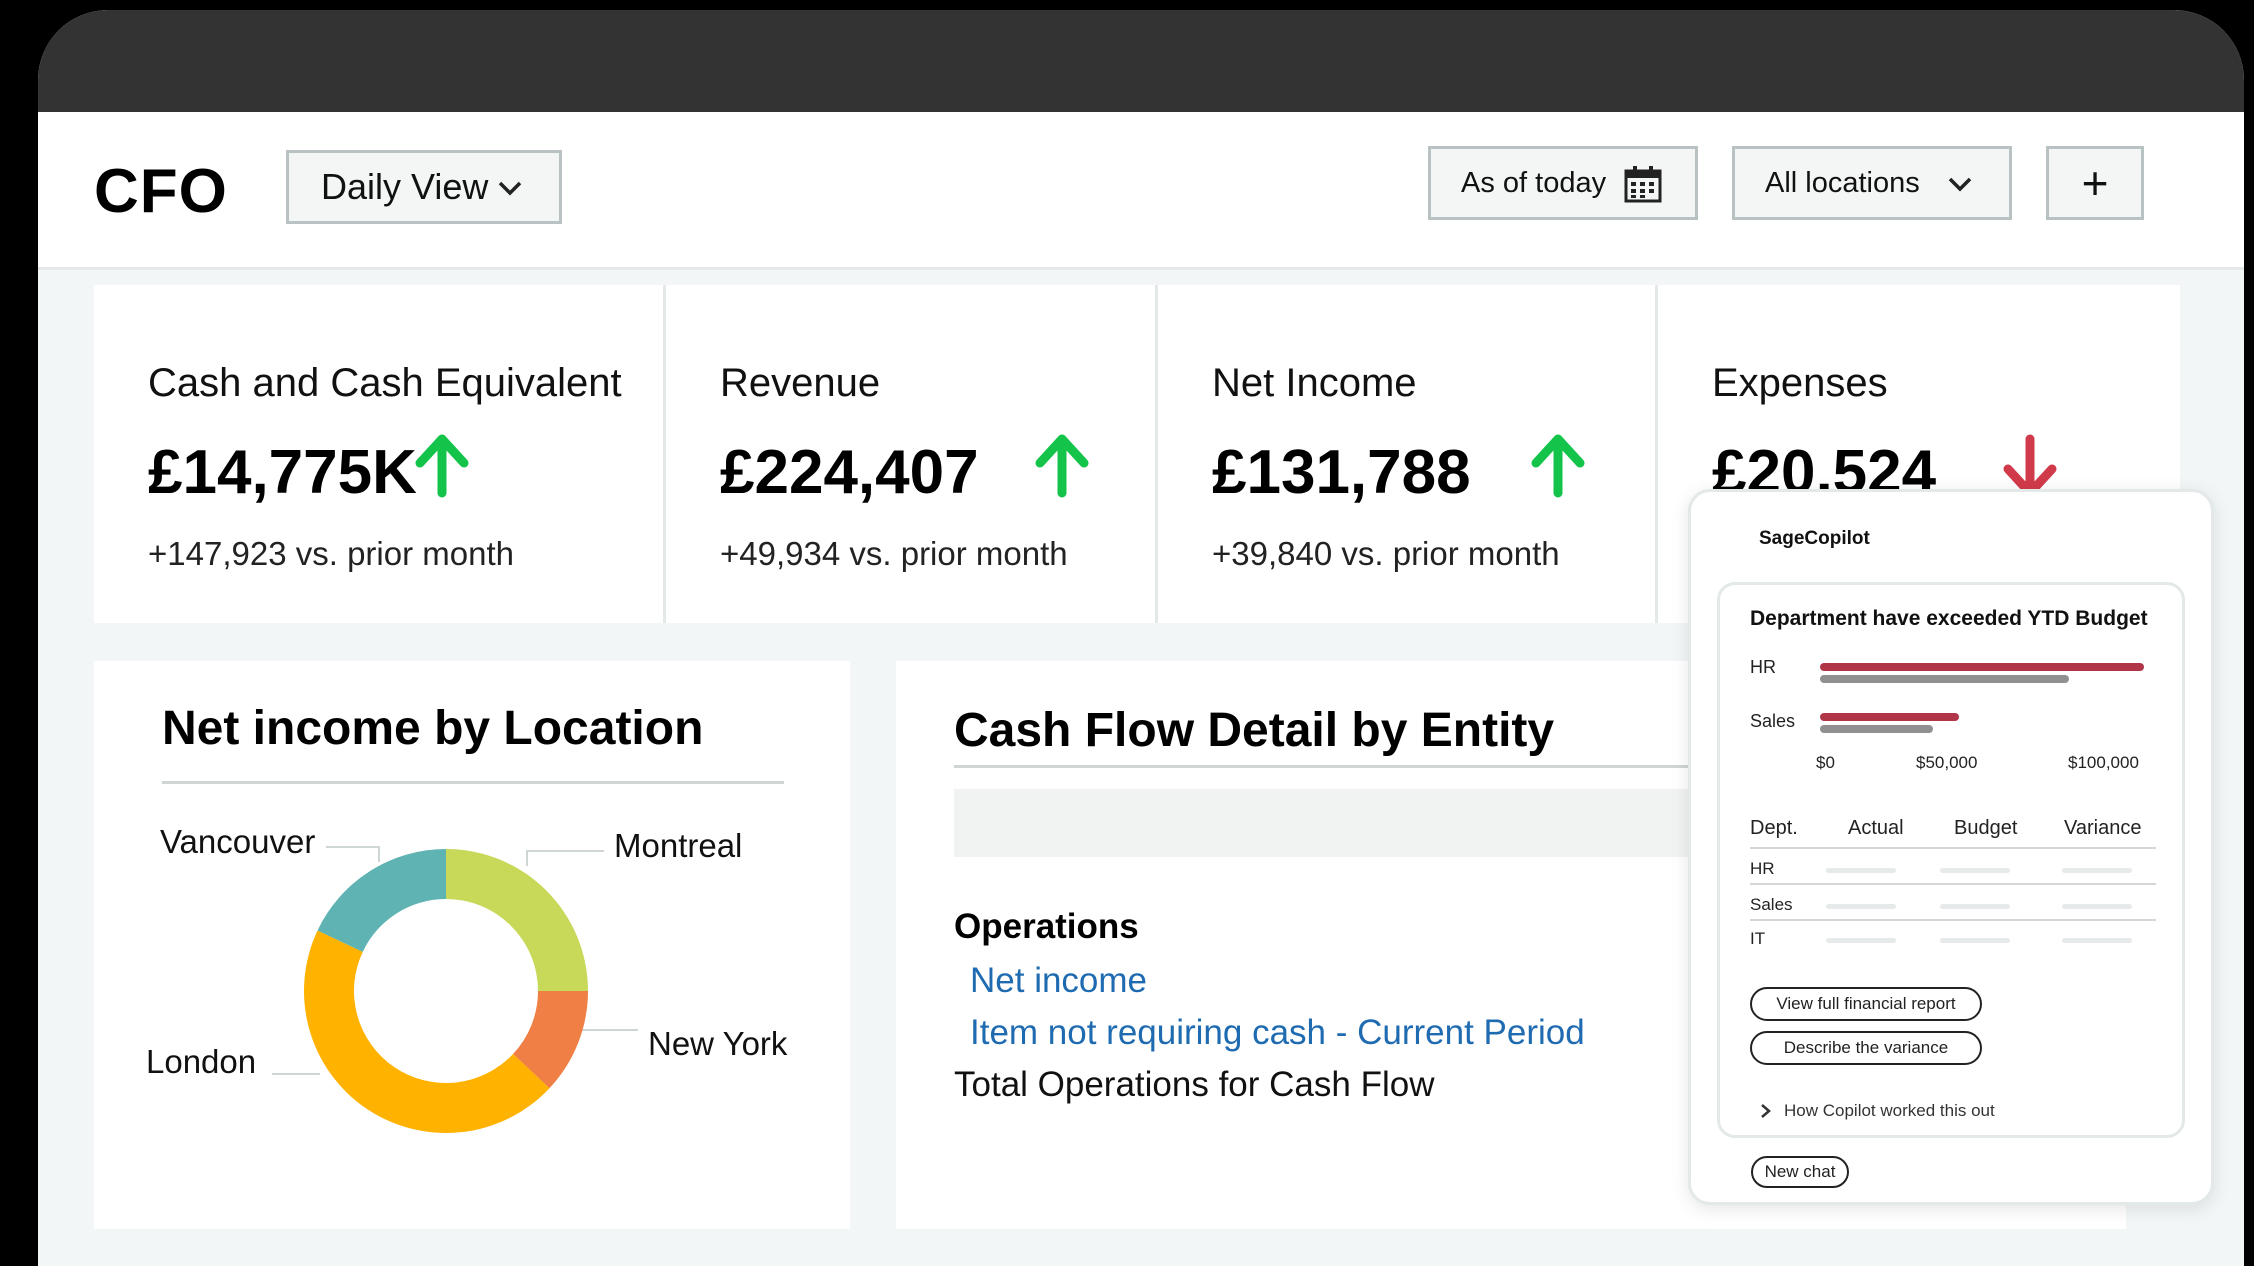 The width and height of the screenshot is (2254, 1266). I want to click on kpi-value: £131,788, so click(1341, 472).